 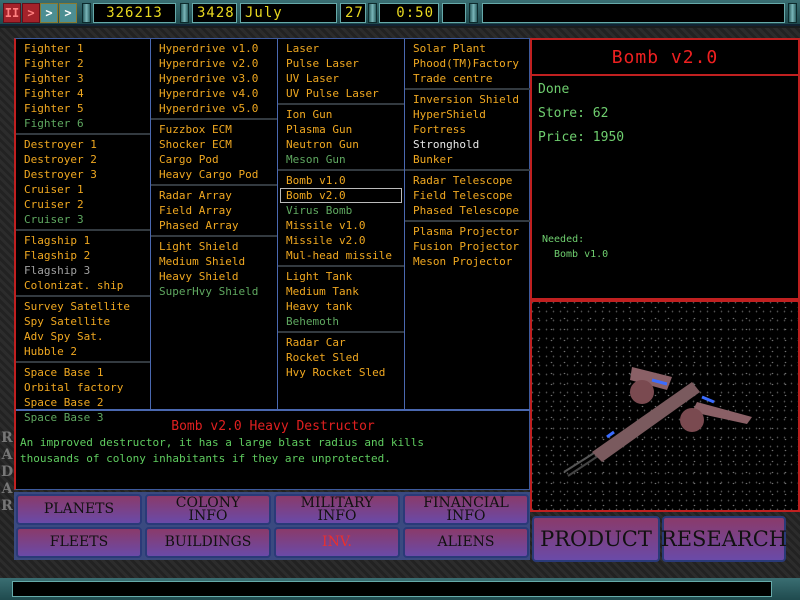 I want to click on invention-item: Medium Tank, so click(x=341, y=291).